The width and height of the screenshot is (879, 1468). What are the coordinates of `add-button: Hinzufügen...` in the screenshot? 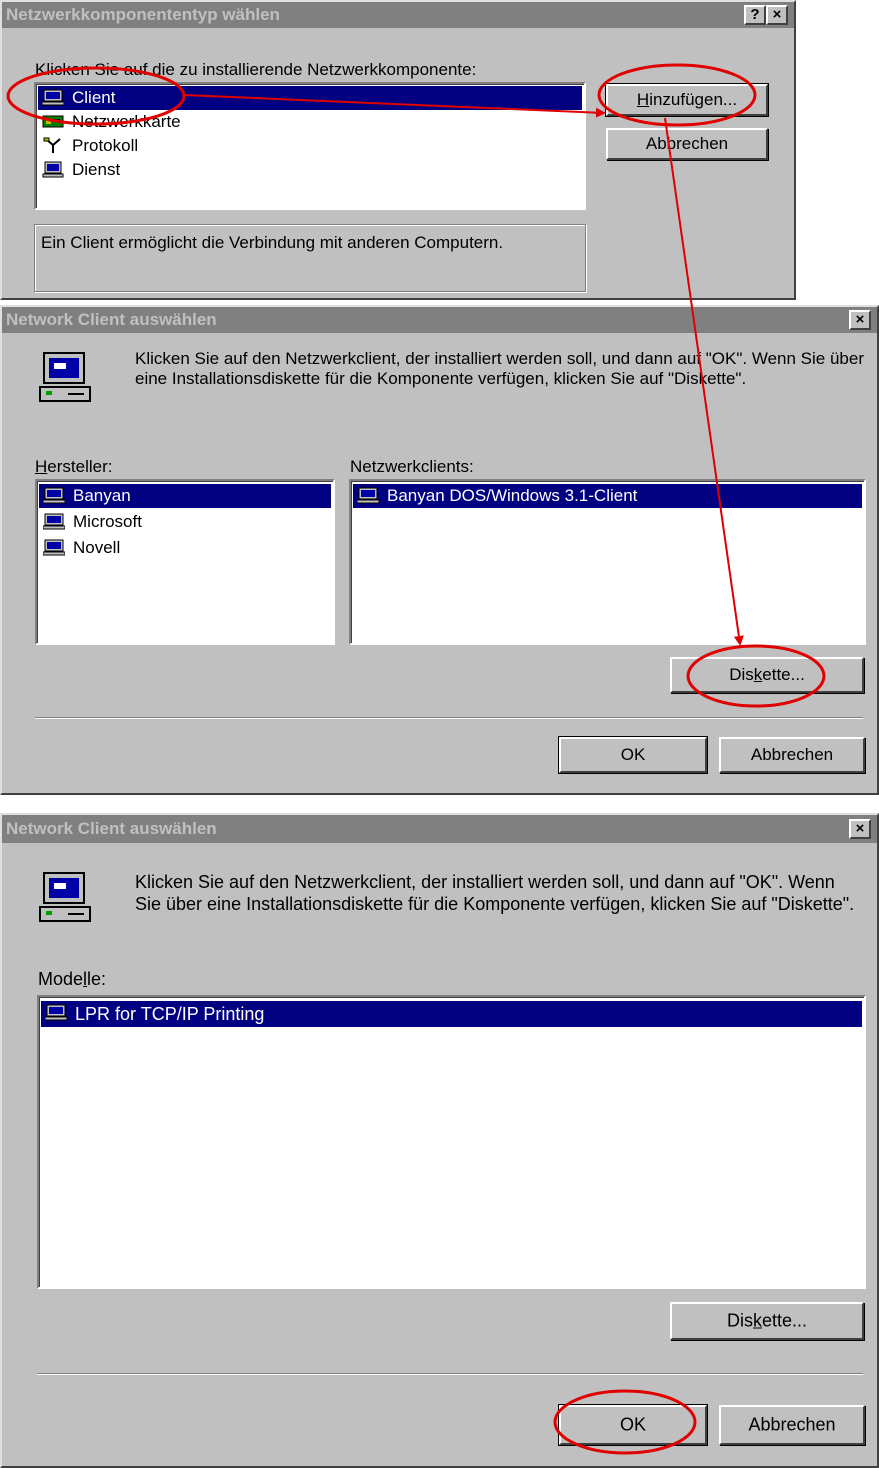 It's located at (687, 100).